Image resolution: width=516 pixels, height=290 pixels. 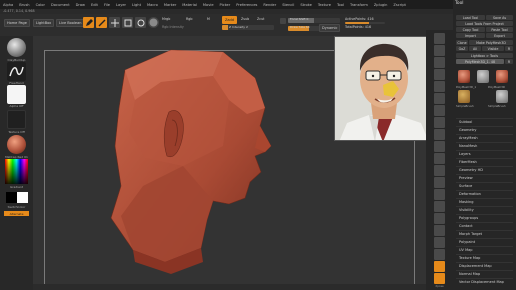 What do you see at coordinates (439, 110) in the screenshot?
I see `shelf-persp-button` at bounding box center [439, 110].